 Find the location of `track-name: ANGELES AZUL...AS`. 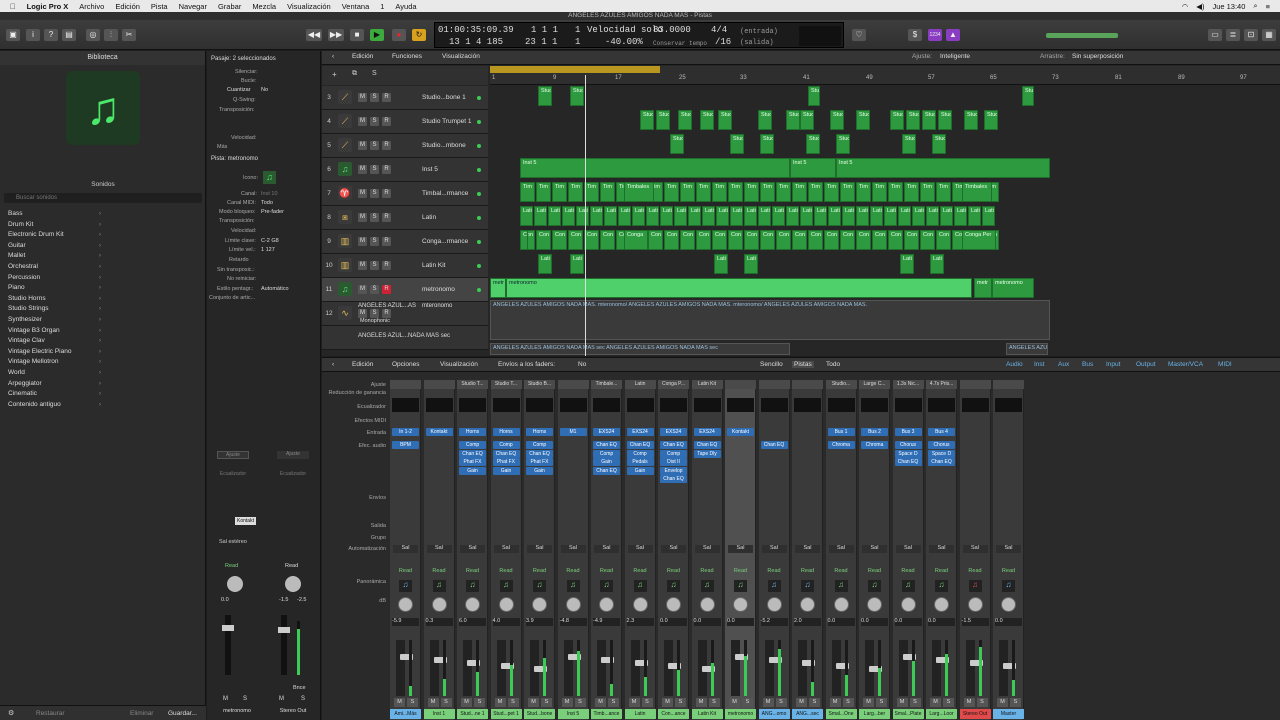

track-name: ANGELES AZUL...AS is located at coordinates (387, 306).